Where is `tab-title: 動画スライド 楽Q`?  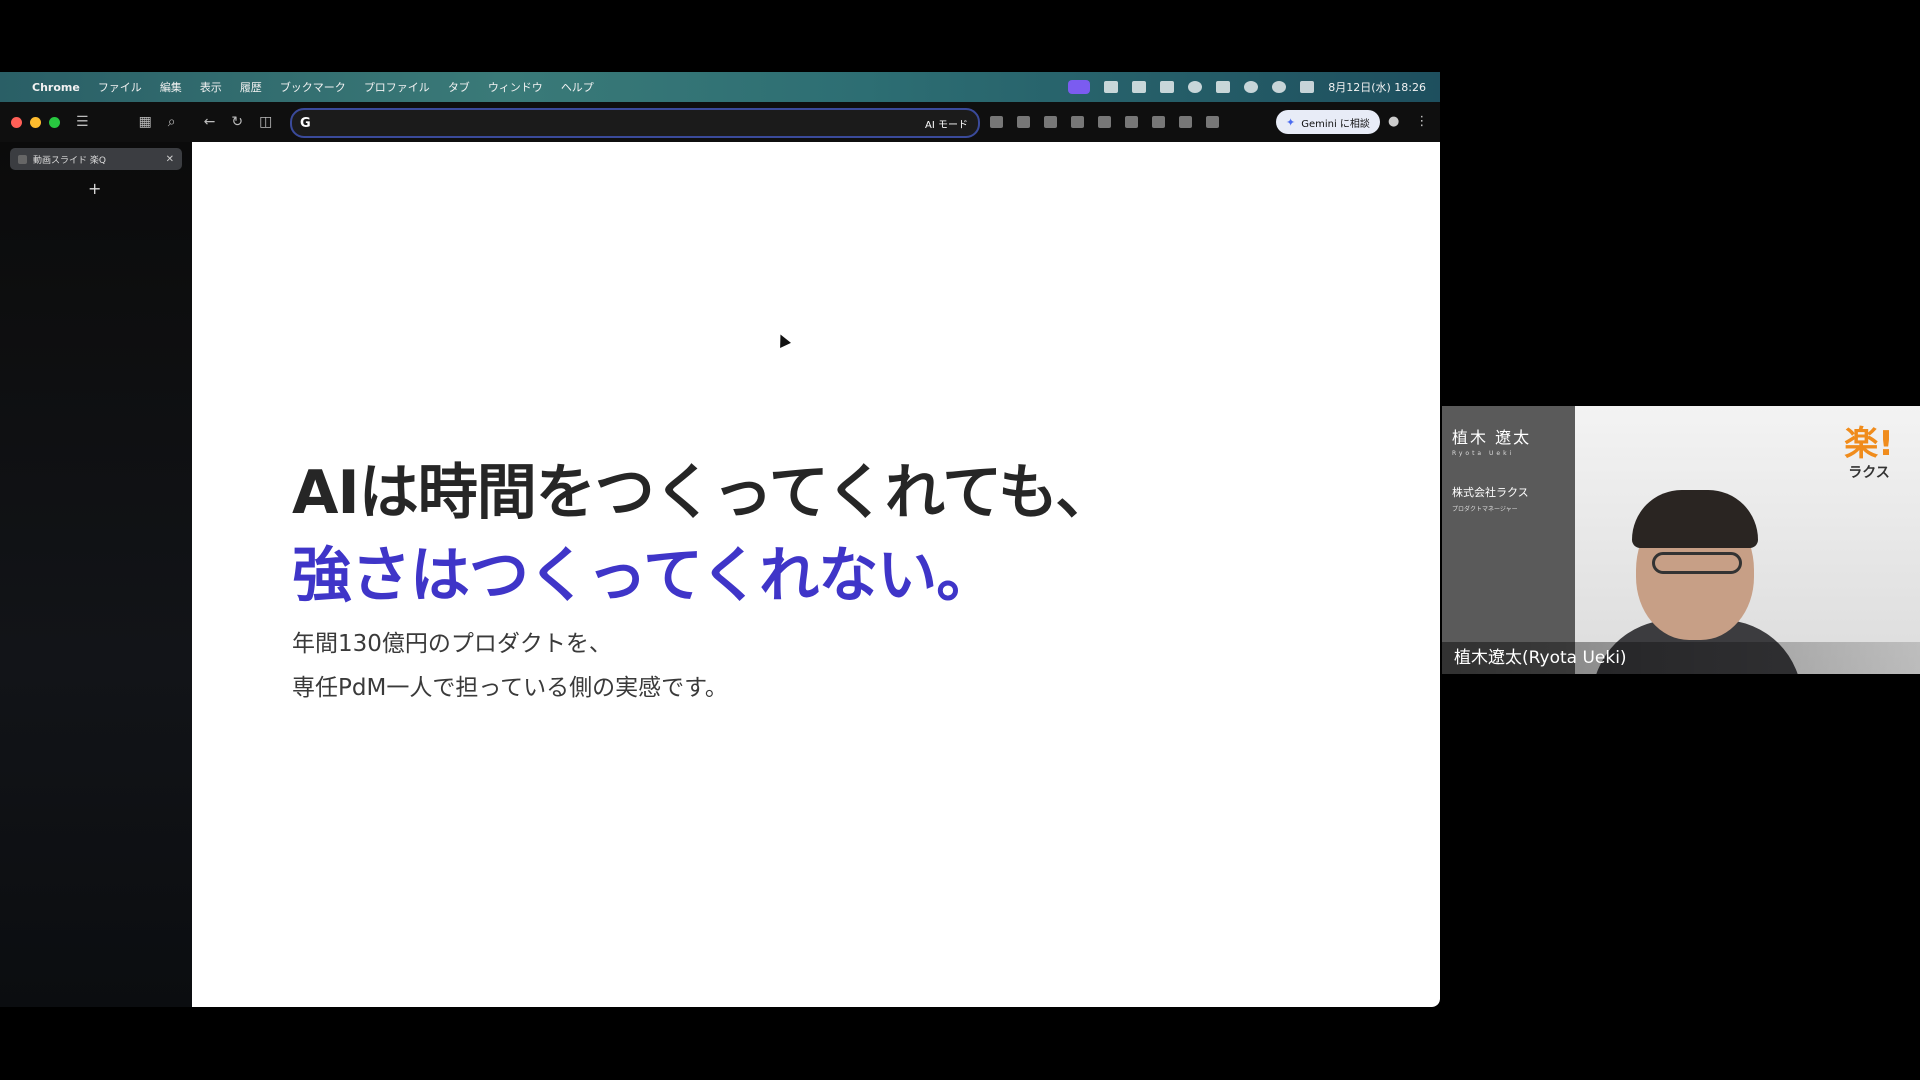
tab-title: 動画スライド 楽Q is located at coordinates (69, 160).